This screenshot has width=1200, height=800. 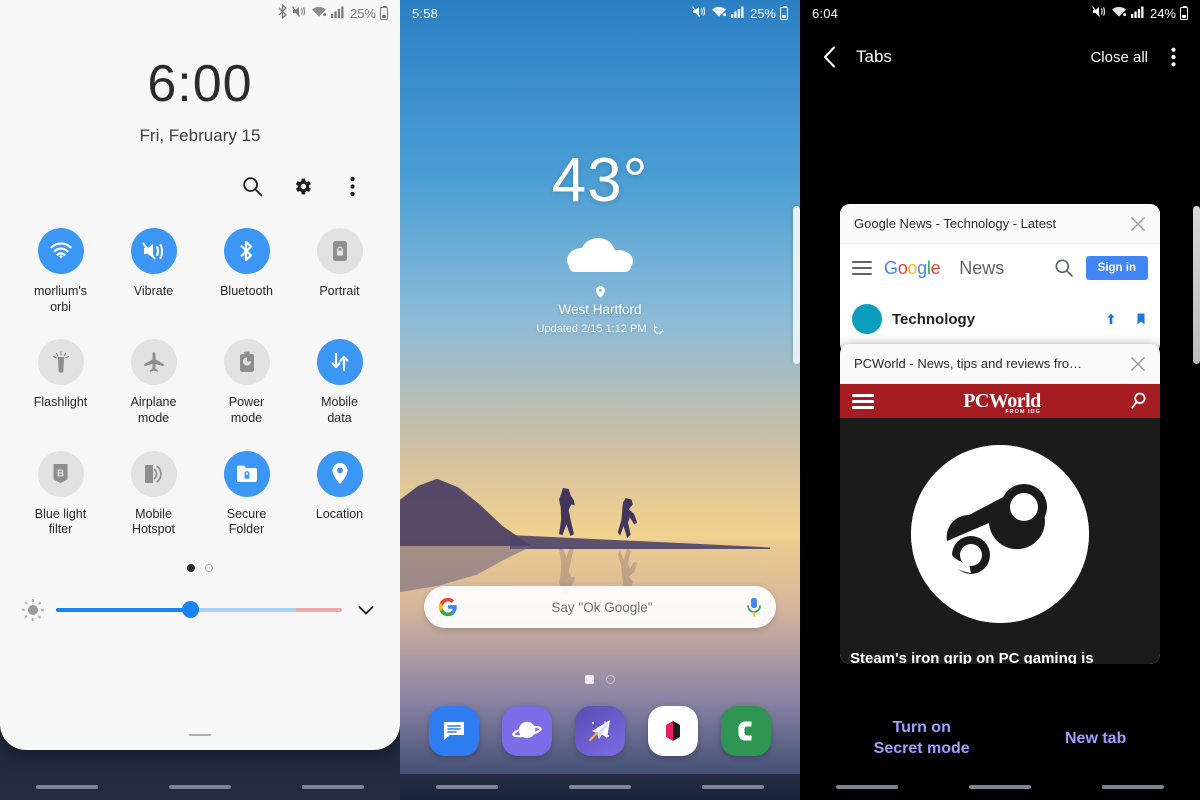 I want to click on close-all-button: Close all, so click(x=1119, y=57).